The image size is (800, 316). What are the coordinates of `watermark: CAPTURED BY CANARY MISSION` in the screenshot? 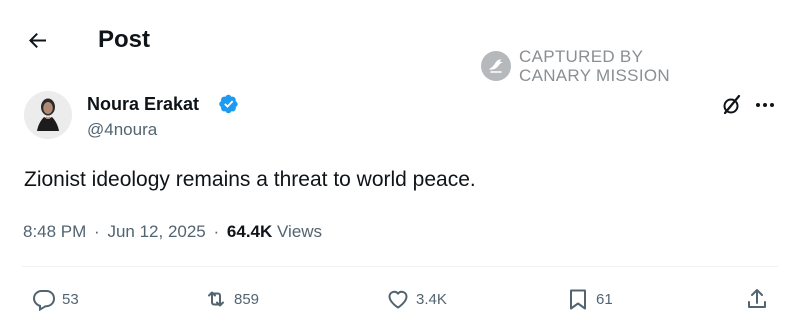 It's located at (575, 66).